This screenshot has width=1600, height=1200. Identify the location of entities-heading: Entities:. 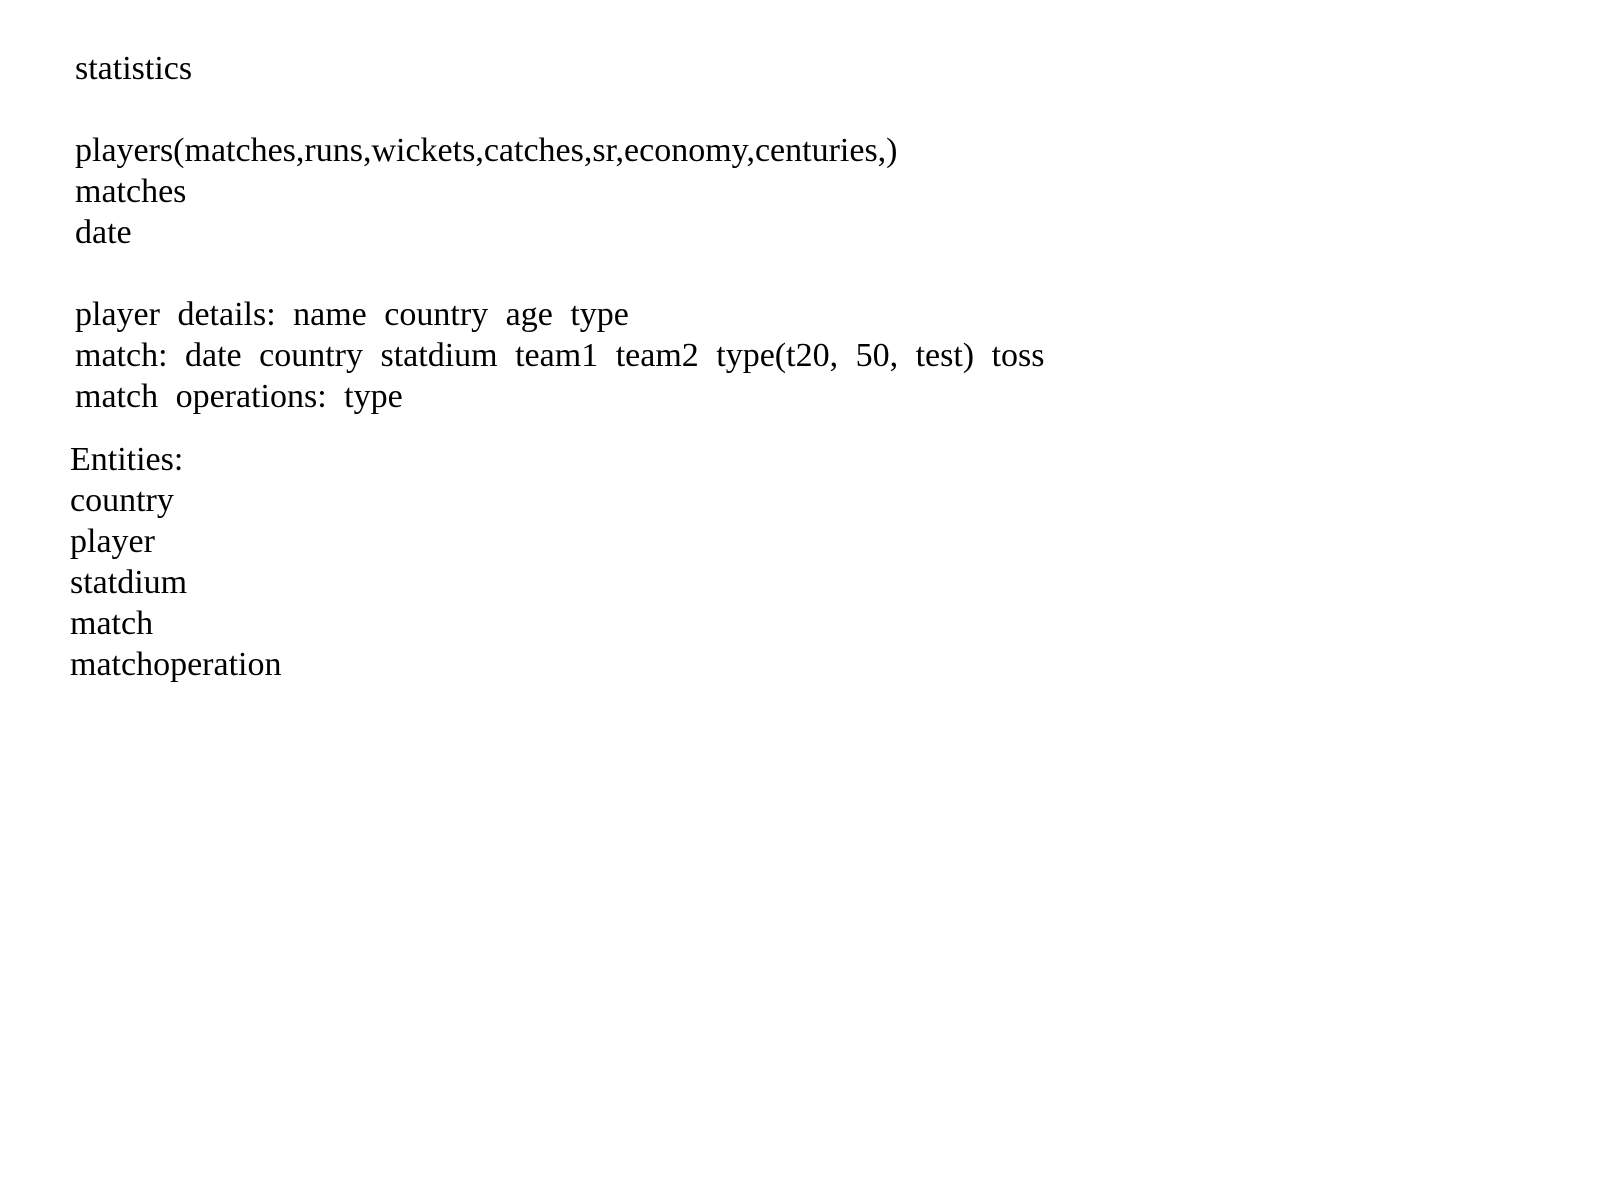
(127, 459).